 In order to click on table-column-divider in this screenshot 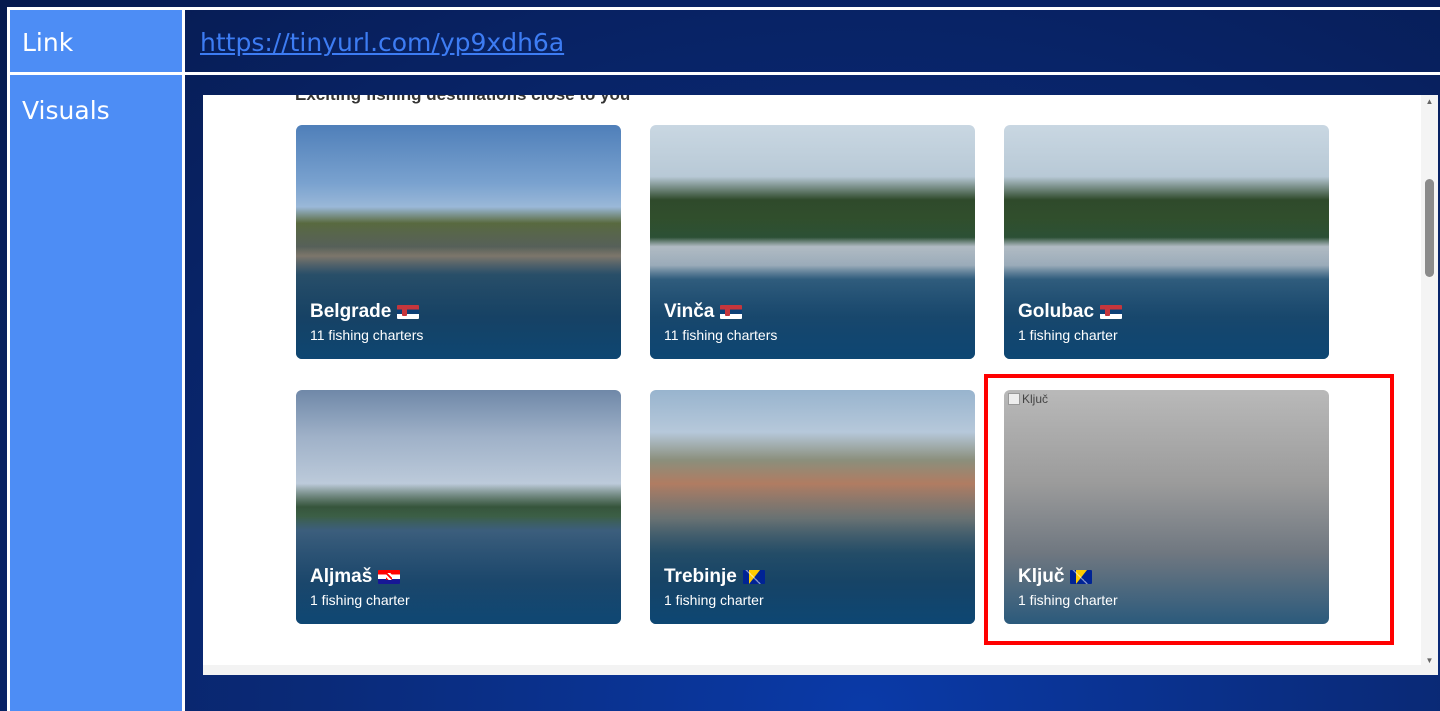, I will do `click(183, 359)`.